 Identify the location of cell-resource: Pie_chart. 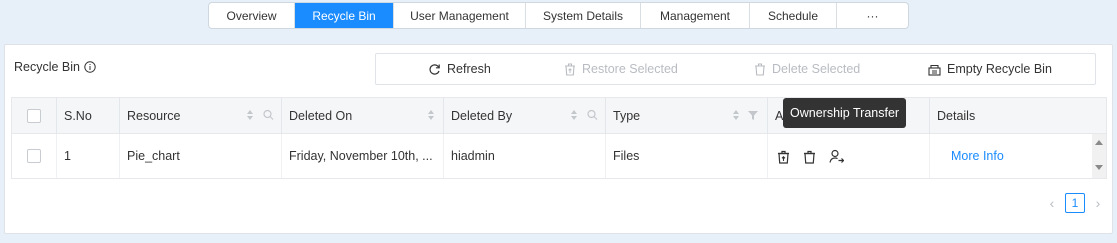
(201, 156).